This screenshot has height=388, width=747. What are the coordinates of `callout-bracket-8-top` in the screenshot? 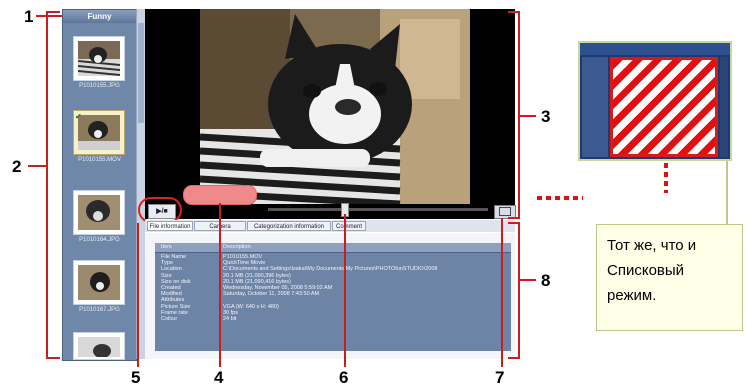 It's located at (514, 223).